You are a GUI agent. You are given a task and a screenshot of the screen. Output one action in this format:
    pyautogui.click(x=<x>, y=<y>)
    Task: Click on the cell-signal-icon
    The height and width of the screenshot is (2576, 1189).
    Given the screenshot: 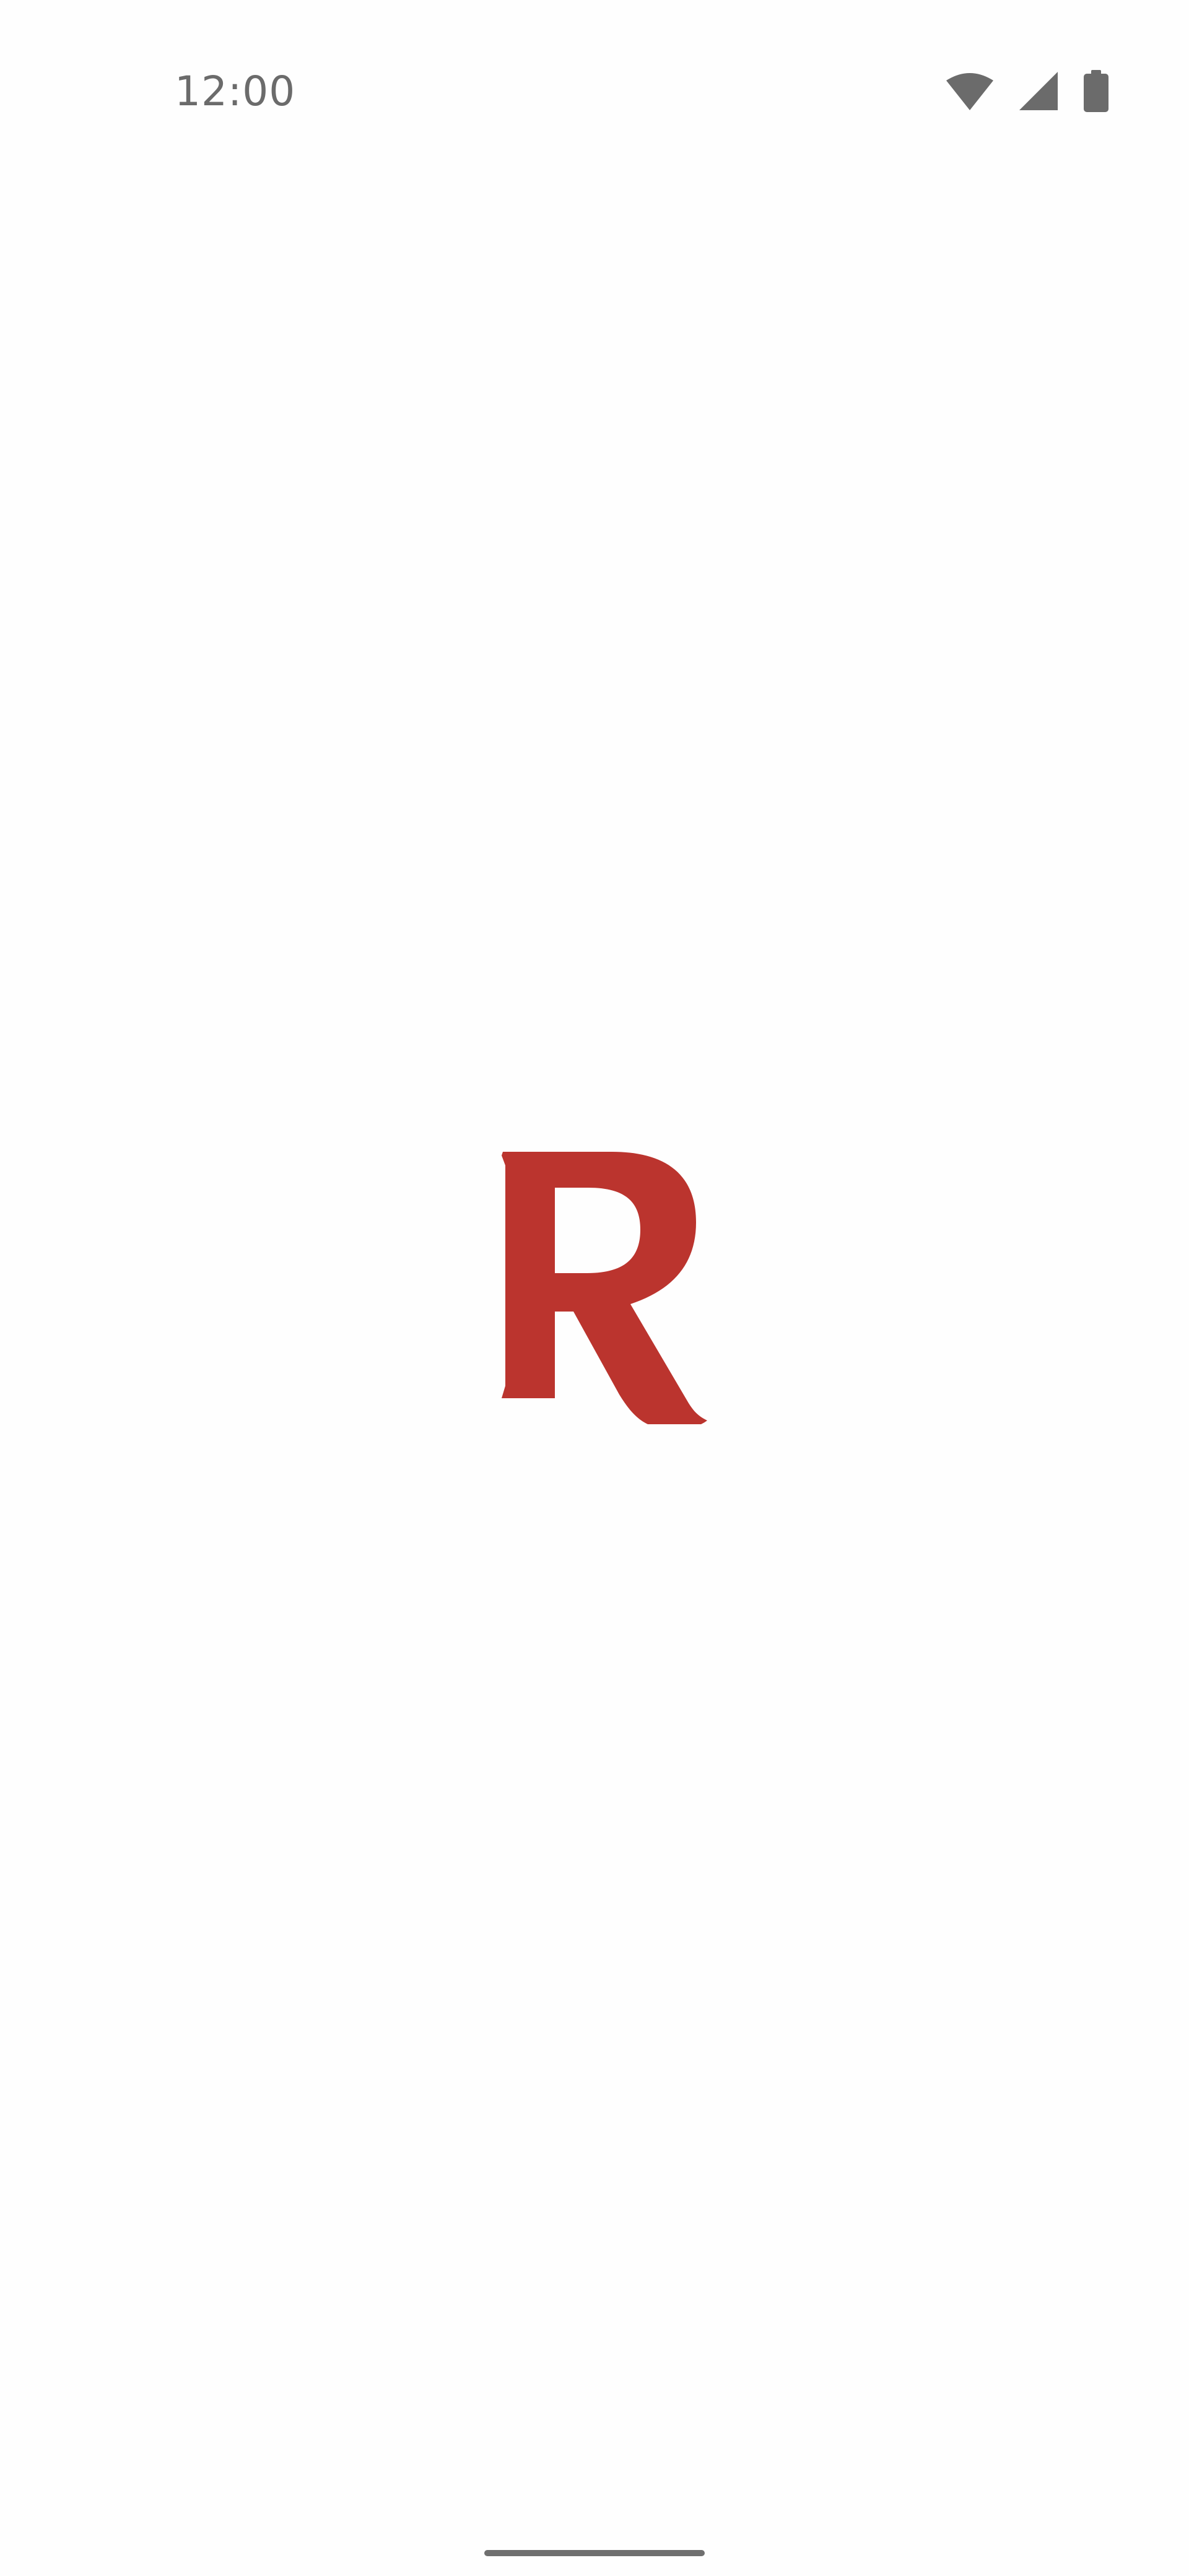 What is the action you would take?
    pyautogui.click(x=1038, y=91)
    